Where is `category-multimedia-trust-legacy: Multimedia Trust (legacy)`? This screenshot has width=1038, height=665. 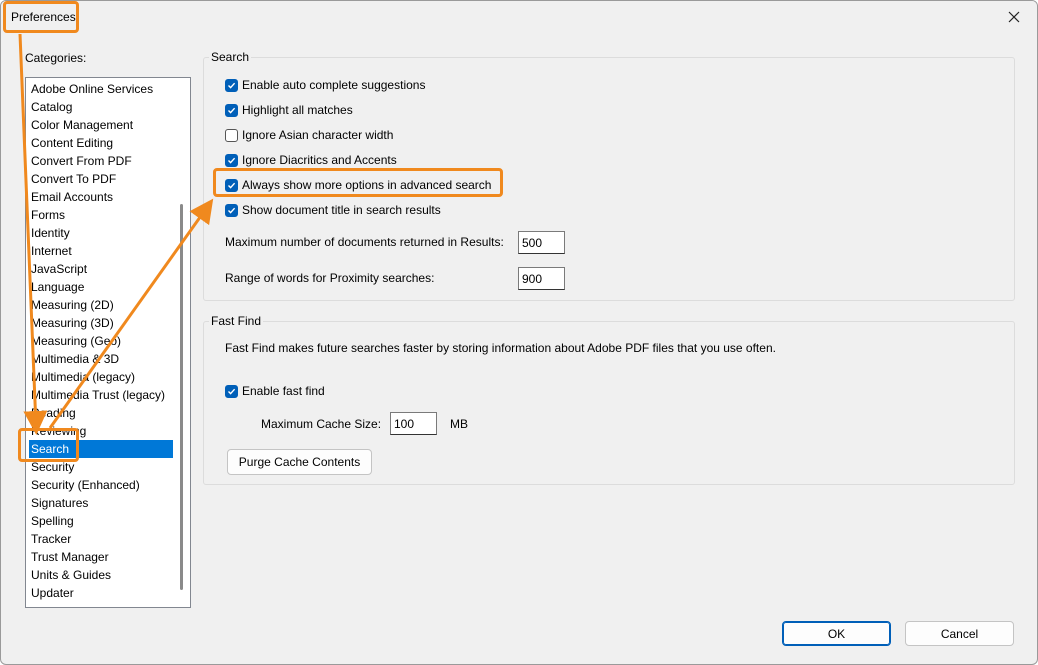
category-multimedia-trust-legacy: Multimedia Trust (legacy) is located at coordinates (101, 395).